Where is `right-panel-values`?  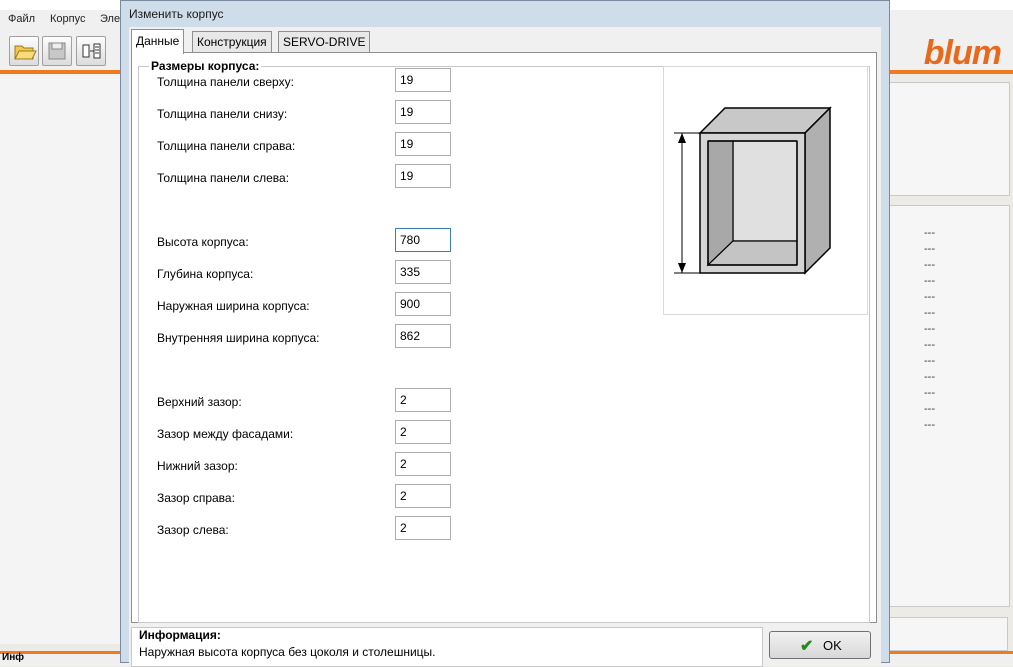 right-panel-values is located at coordinates (949, 406).